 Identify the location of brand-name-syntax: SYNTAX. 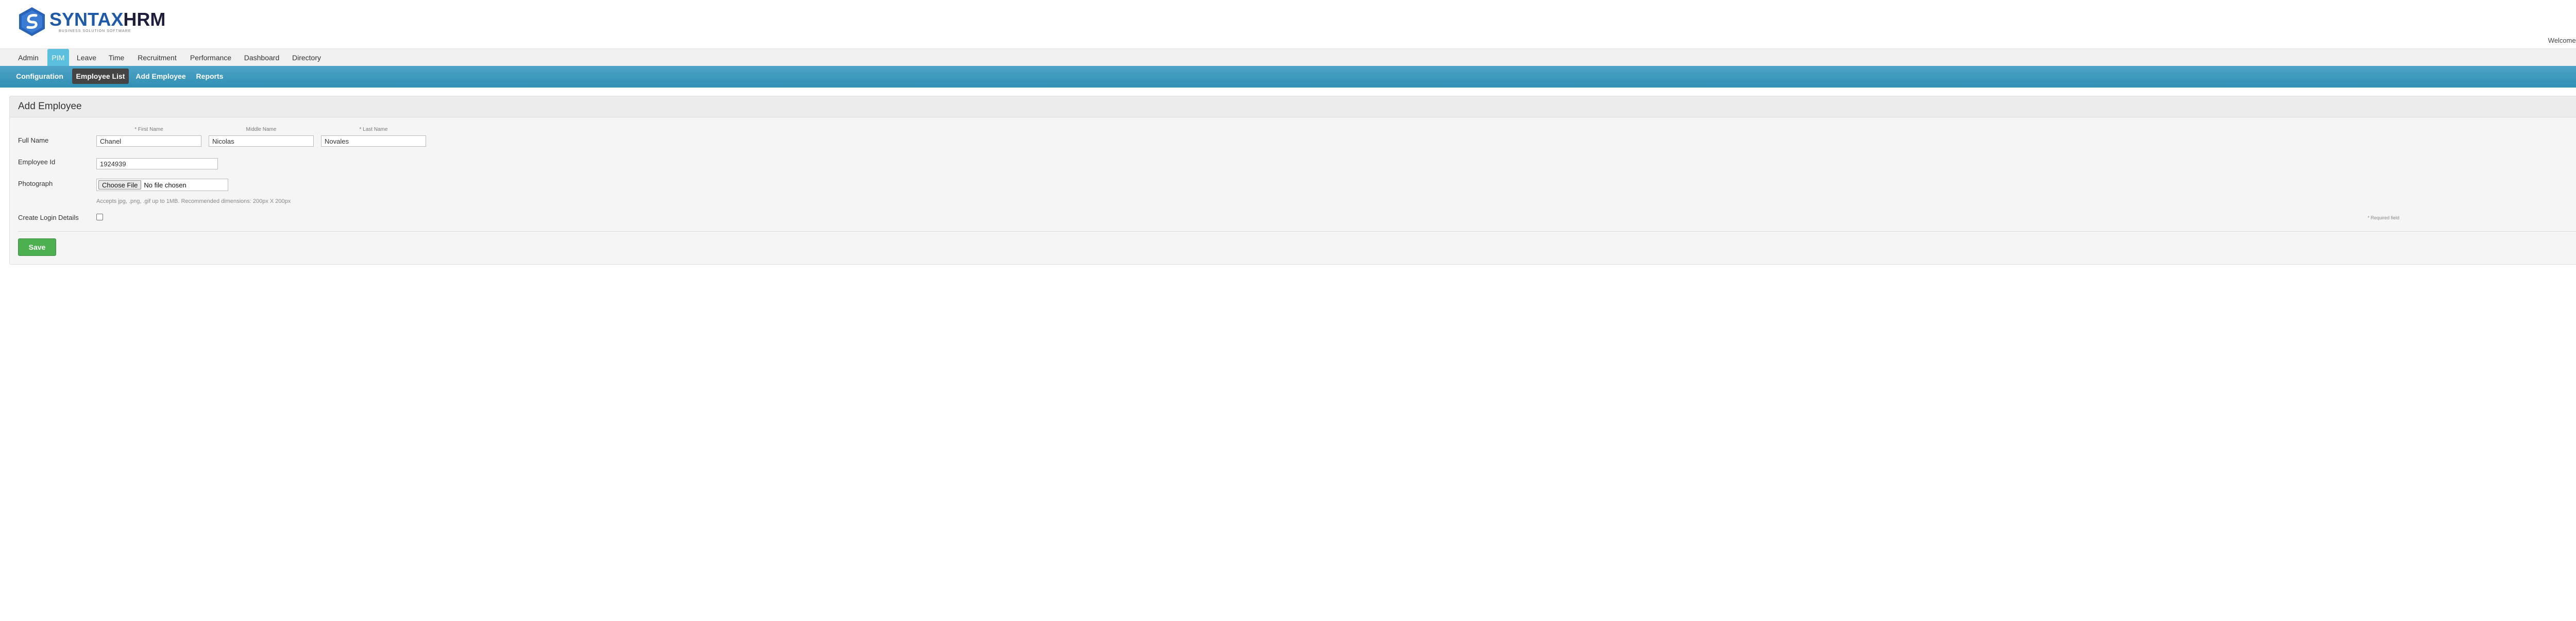
(86, 20).